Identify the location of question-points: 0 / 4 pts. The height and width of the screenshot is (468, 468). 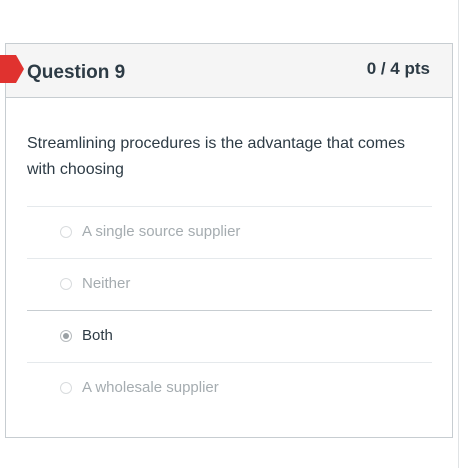
(398, 68).